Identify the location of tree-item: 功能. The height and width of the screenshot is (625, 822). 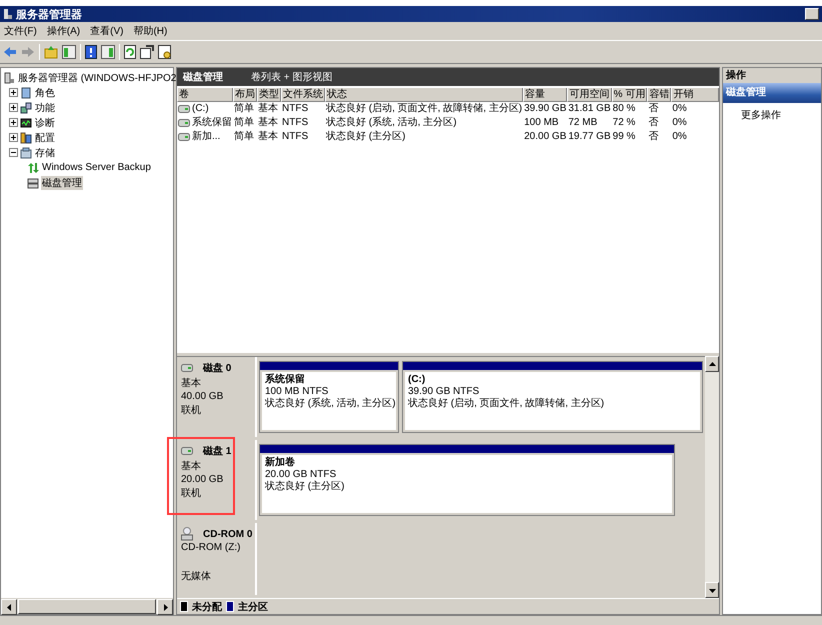
(45, 107).